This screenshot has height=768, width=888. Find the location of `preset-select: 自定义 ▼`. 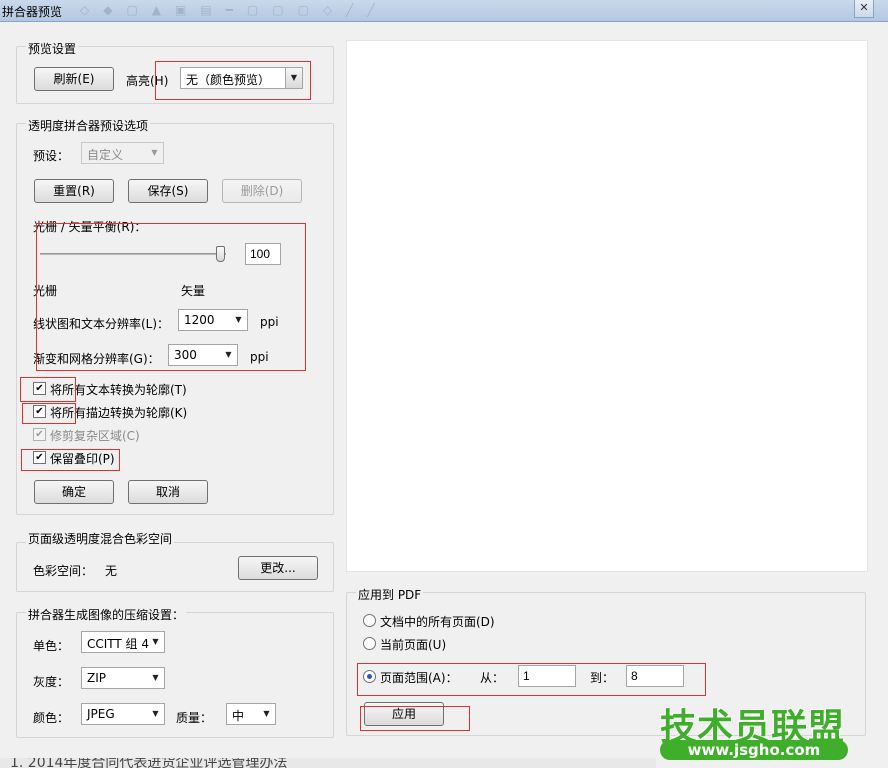

preset-select: 自定义 ▼ is located at coordinates (122, 153).